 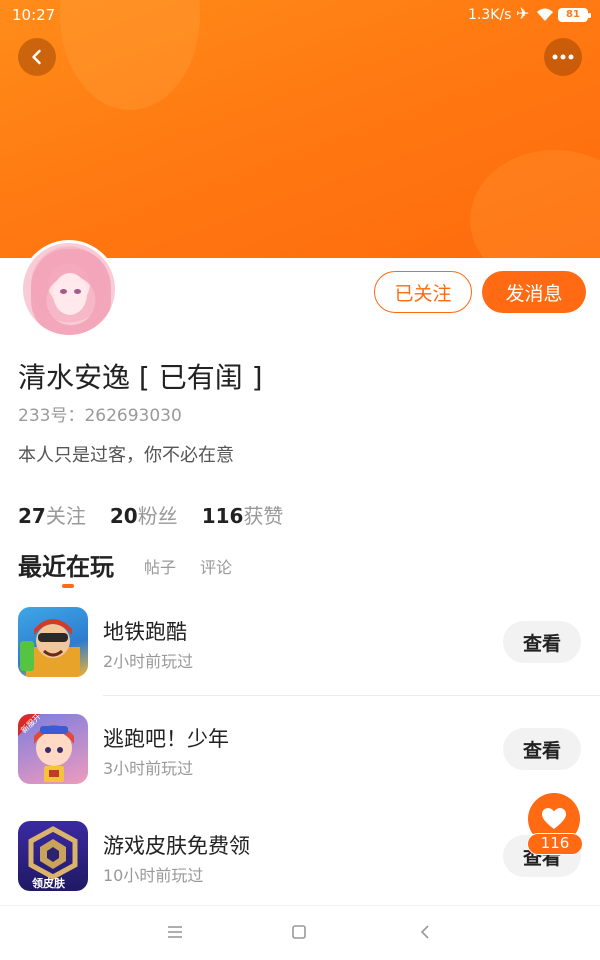 I want to click on tab-indicator, so click(x=68, y=586).